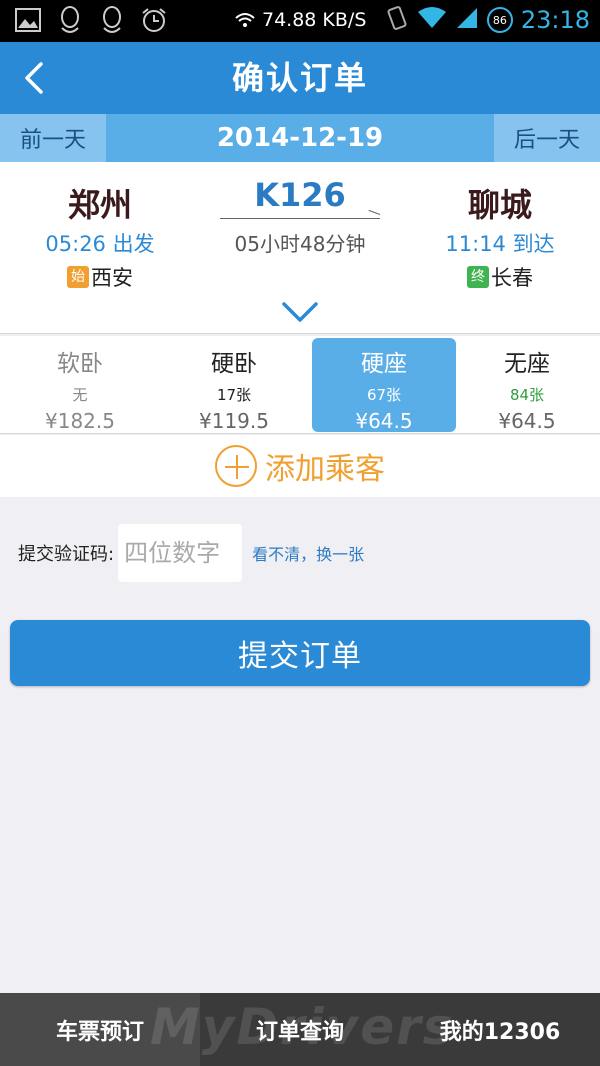 The width and height of the screenshot is (600, 1066). Describe the element at coordinates (527, 395) in the screenshot. I see `seat-count: 84张` at that location.